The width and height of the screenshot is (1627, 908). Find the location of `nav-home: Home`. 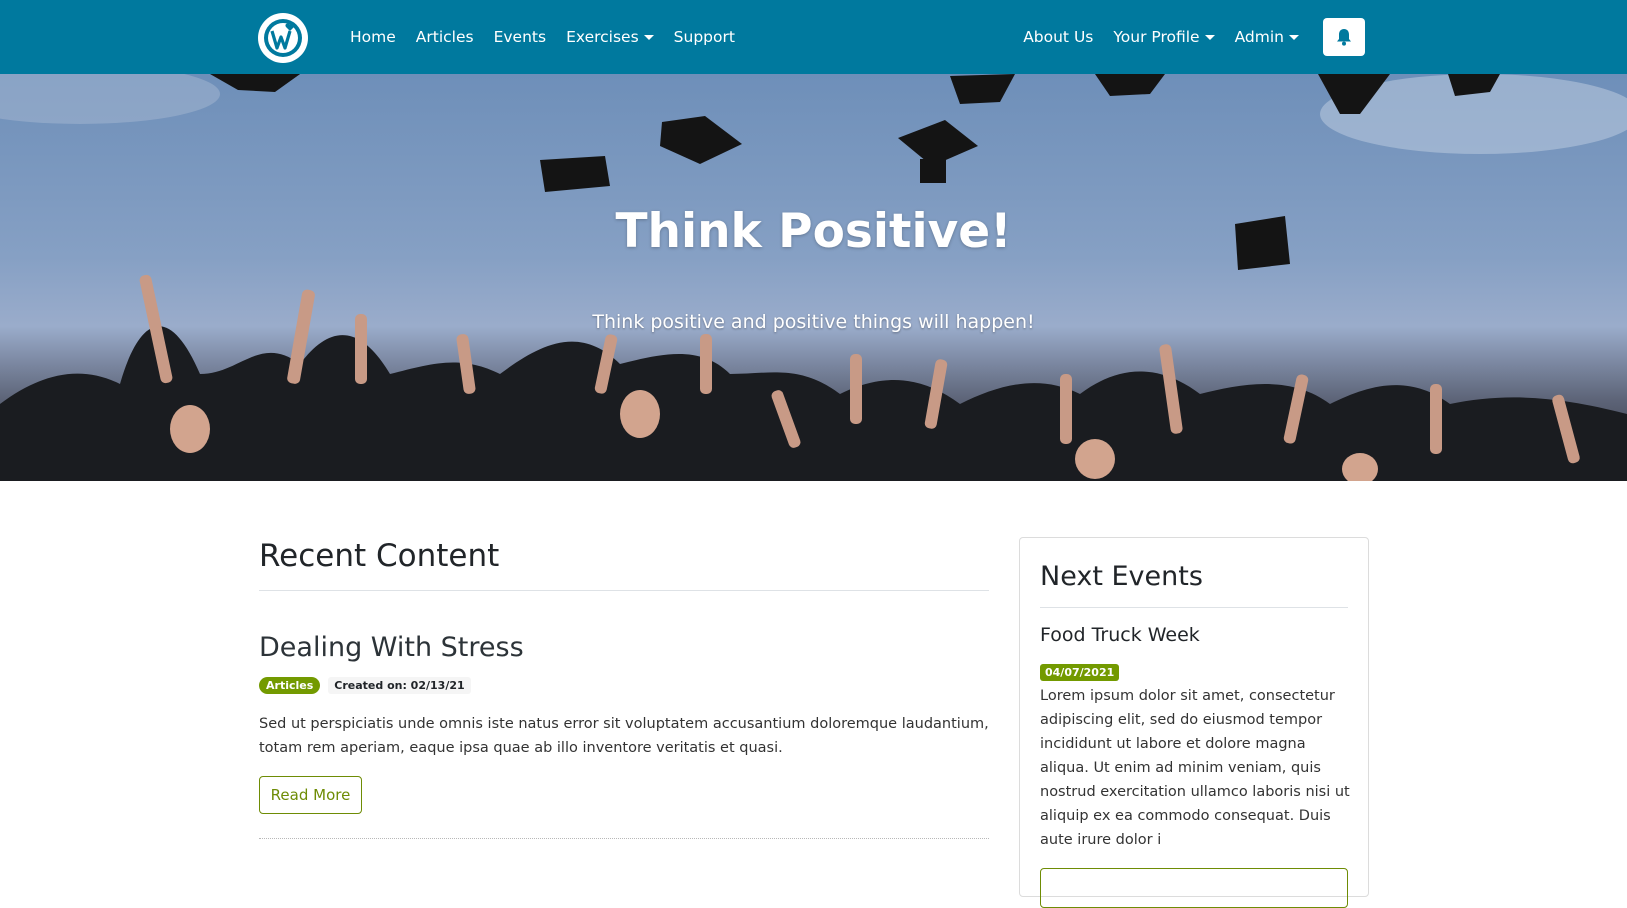

nav-home: Home is located at coordinates (373, 37).